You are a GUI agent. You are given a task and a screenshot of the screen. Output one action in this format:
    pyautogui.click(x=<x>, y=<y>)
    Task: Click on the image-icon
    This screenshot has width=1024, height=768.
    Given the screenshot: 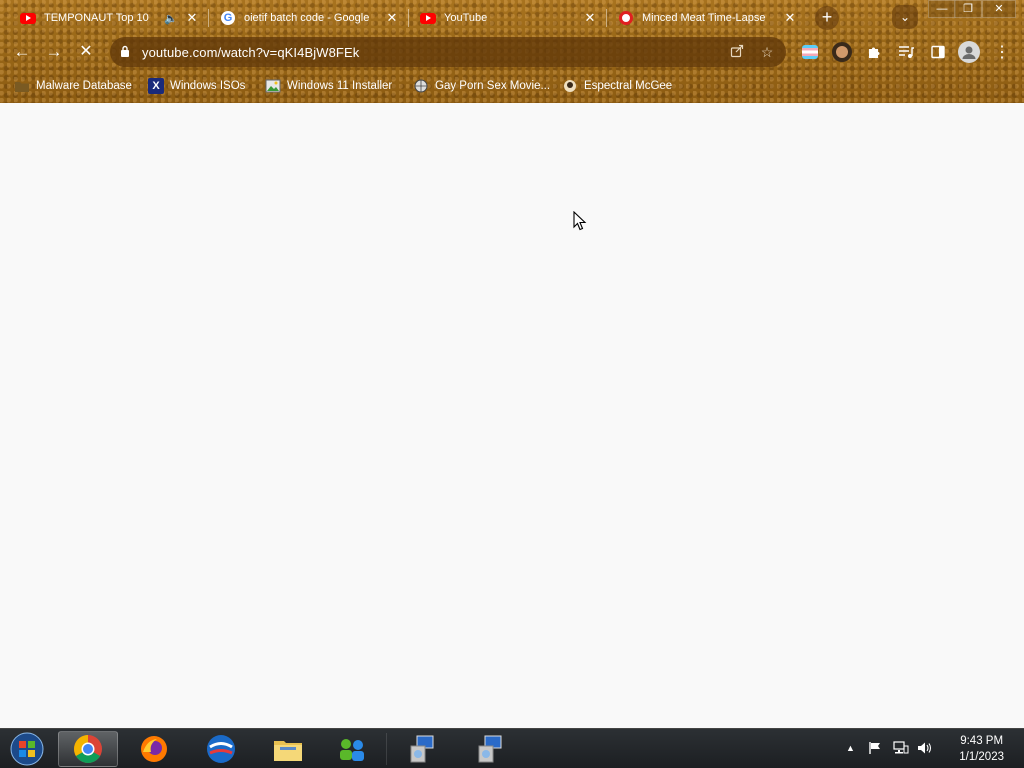 What is the action you would take?
    pyautogui.click(x=273, y=86)
    